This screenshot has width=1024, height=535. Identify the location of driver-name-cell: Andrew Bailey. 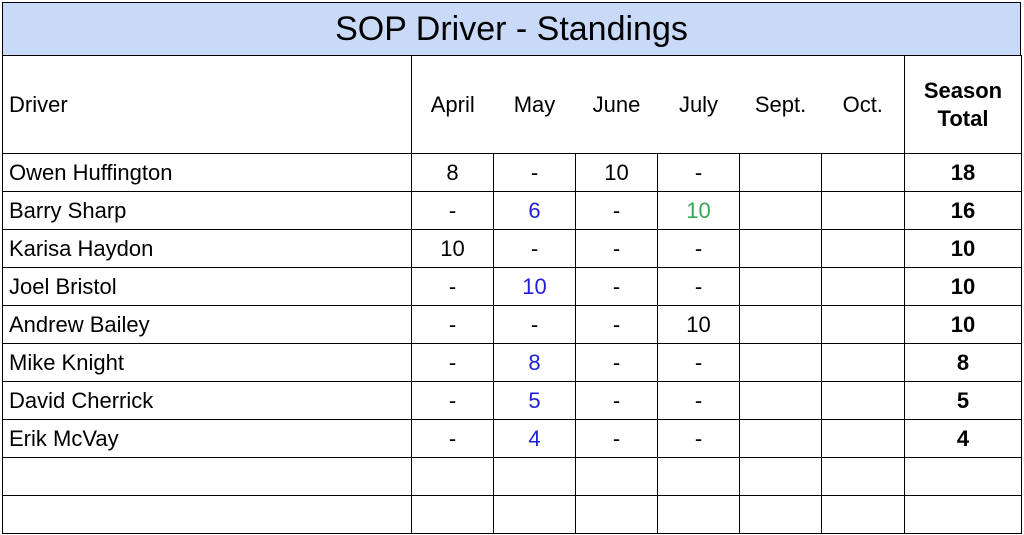
(207, 324).